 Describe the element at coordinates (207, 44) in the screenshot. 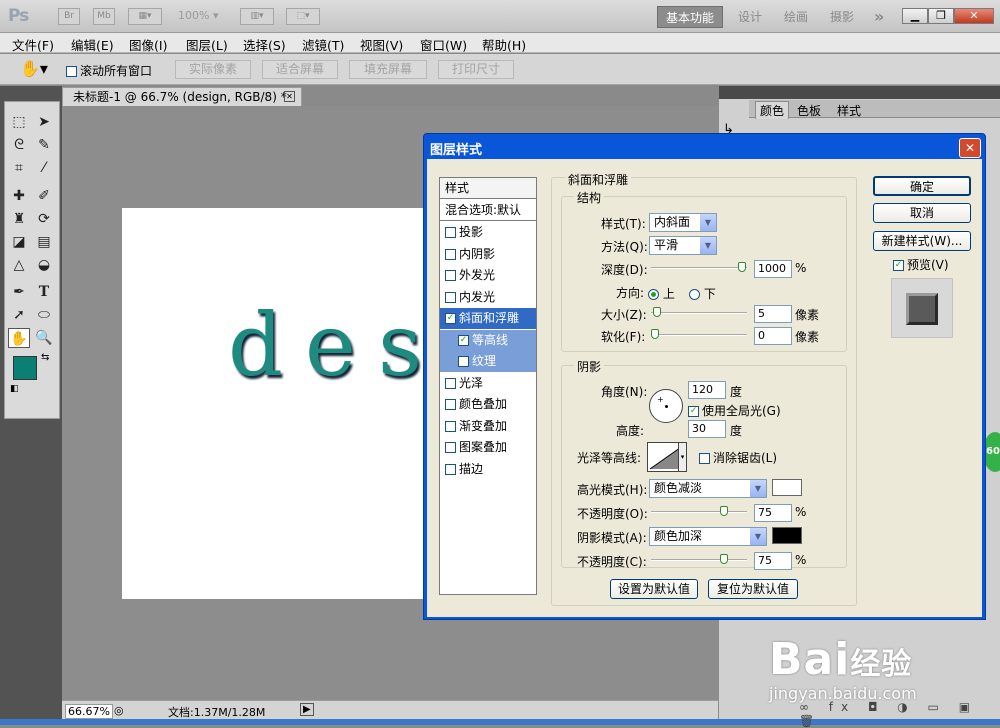

I see `menu-layer: 图层(L)` at that location.